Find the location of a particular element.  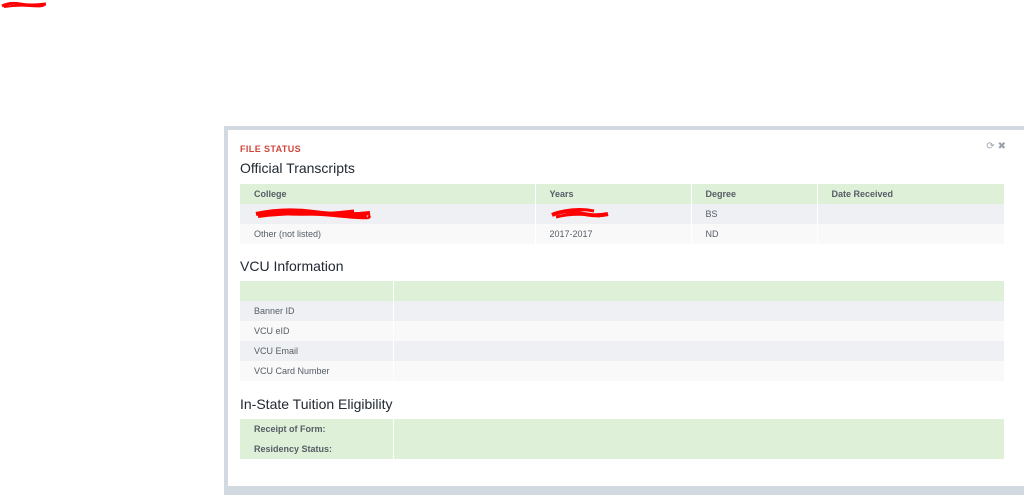

table-row: VCU eID is located at coordinates (622, 331).